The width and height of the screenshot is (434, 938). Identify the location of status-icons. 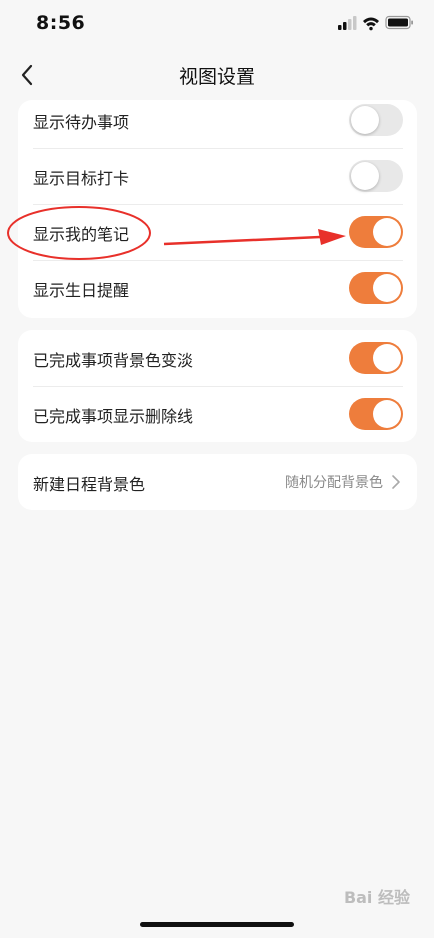
(375, 23).